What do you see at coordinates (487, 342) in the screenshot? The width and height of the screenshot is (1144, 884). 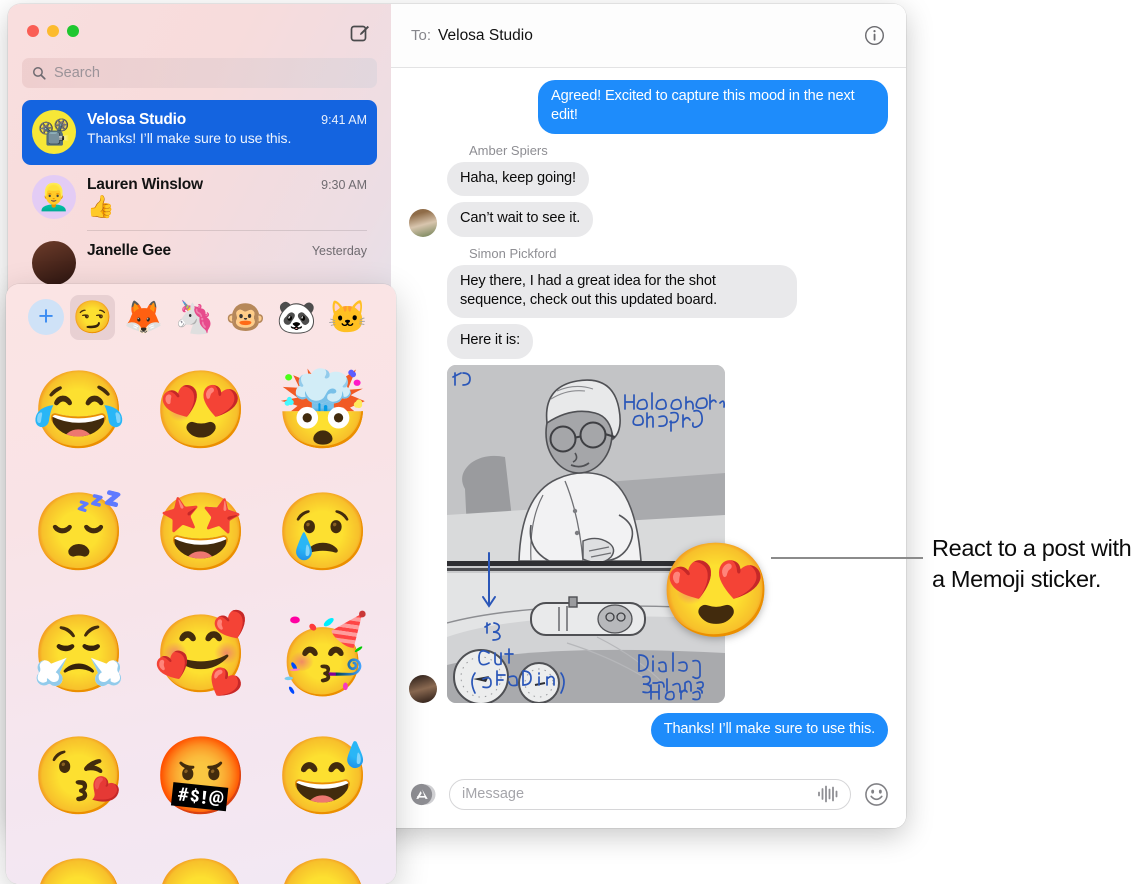 I see `message-bubble-incoming: Here it is:` at bounding box center [487, 342].